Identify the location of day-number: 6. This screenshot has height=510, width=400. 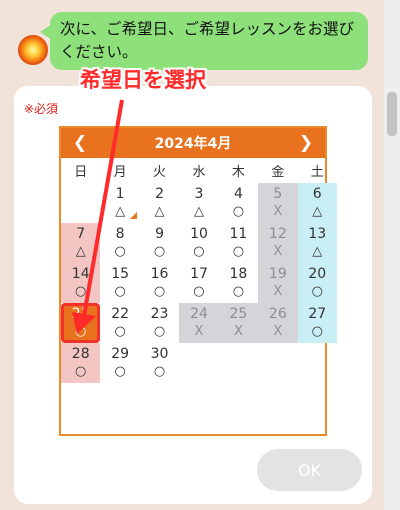
(317, 194).